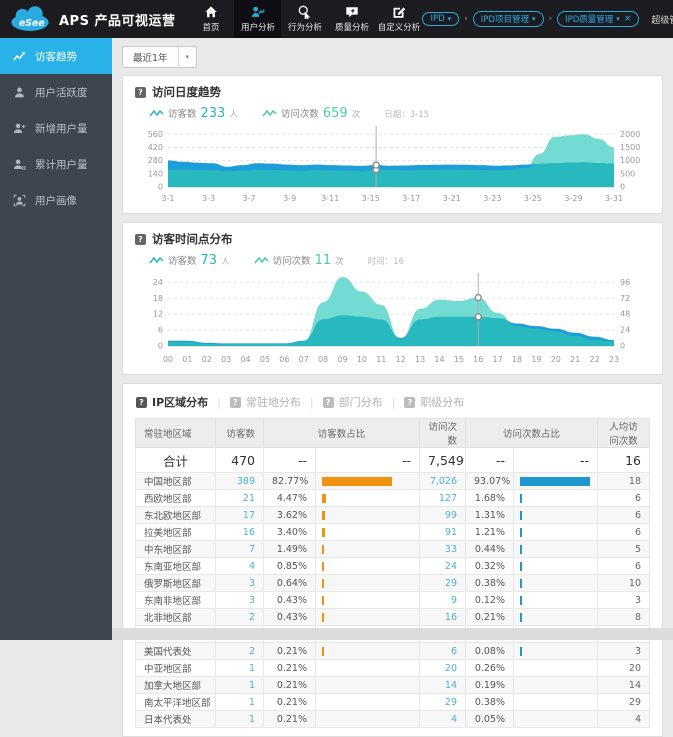 The image size is (673, 737). Describe the element at coordinates (56, 128) in the screenshot. I see `sidebar-item-new-users: 新增用户量` at that location.